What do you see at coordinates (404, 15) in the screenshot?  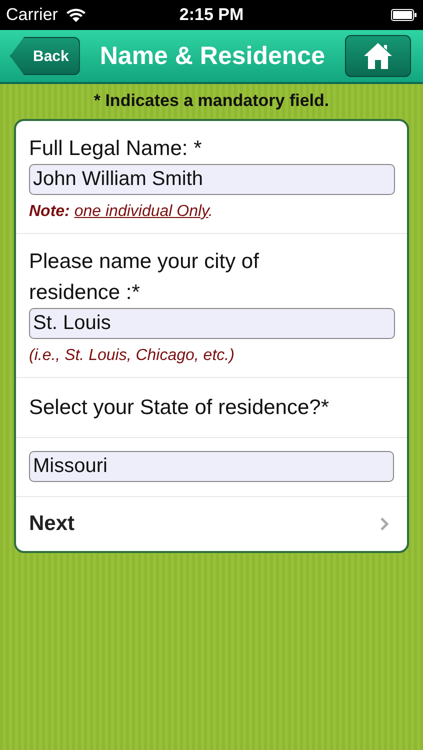 I see `battery-icon` at bounding box center [404, 15].